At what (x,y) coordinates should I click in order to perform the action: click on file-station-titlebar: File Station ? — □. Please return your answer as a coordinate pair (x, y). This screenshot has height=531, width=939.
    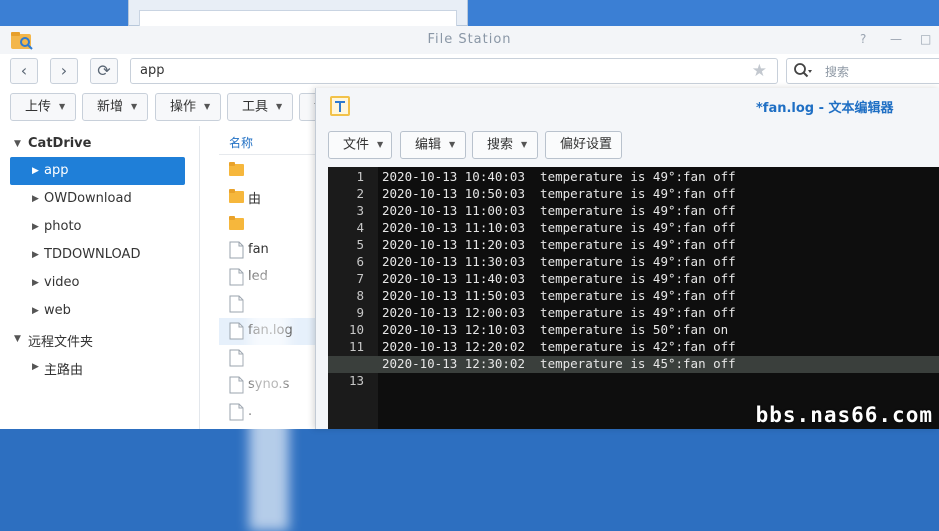
    Looking at the image, I should click on (469, 40).